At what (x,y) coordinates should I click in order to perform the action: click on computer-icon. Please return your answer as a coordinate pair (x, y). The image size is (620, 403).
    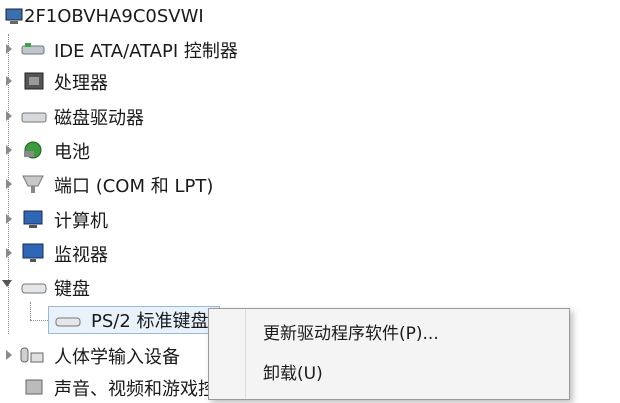
    Looking at the image, I should click on (33, 219).